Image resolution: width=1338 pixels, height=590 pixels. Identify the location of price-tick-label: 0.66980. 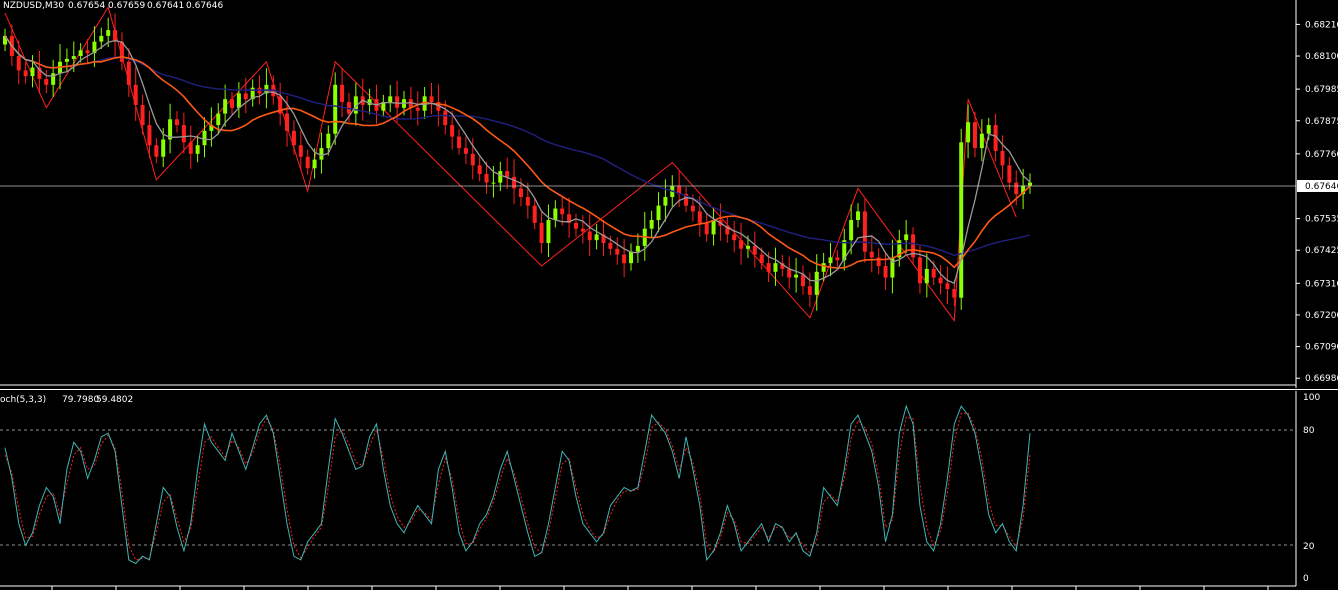
(1321, 379).